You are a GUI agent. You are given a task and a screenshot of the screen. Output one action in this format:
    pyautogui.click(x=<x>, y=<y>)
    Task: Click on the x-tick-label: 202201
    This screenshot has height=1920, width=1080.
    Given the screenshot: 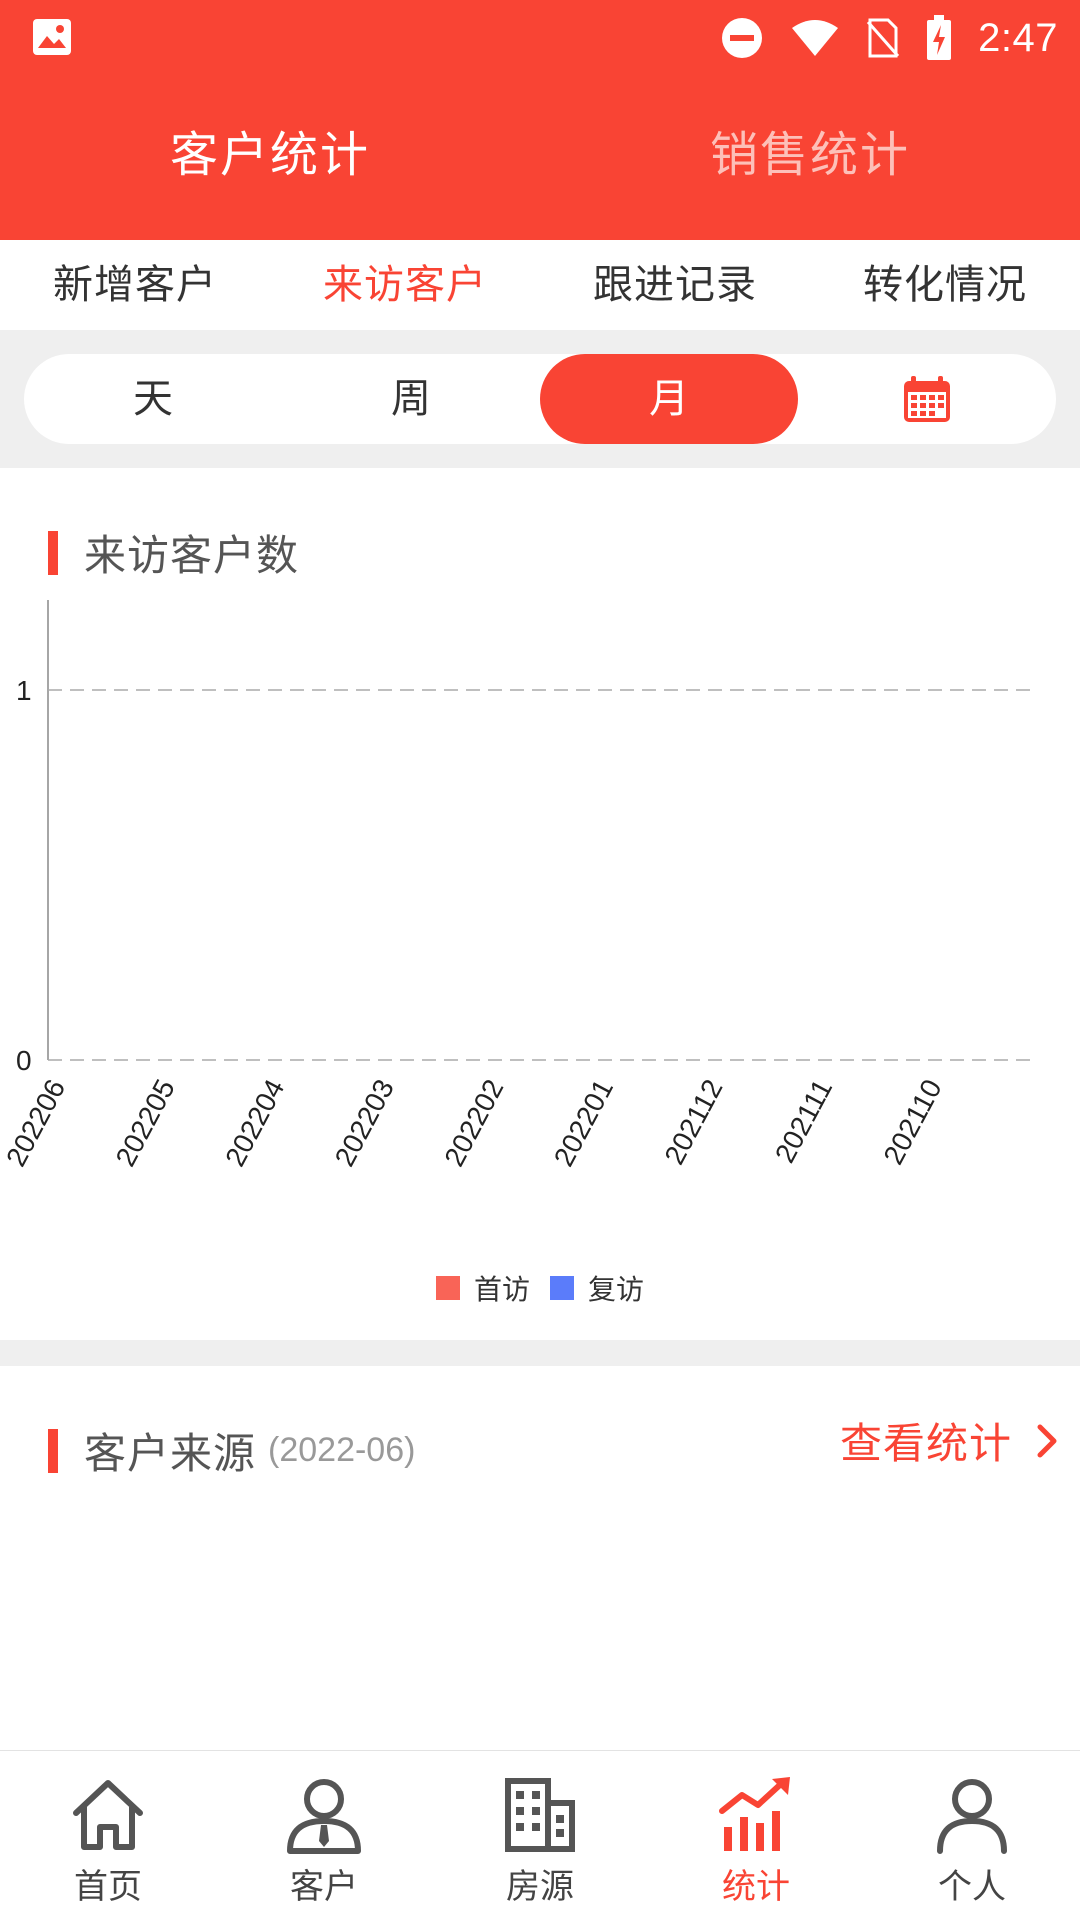 What is the action you would take?
    pyautogui.click(x=583, y=1122)
    